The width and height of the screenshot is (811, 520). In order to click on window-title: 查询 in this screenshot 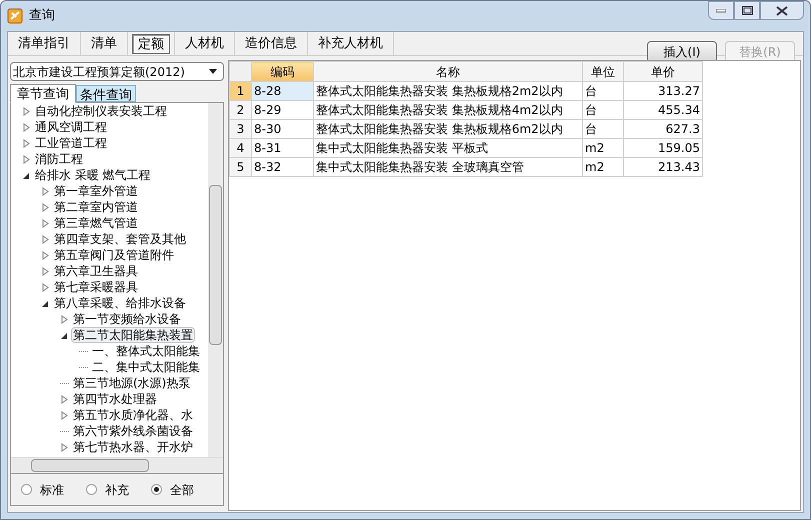, I will do `click(42, 16)`.